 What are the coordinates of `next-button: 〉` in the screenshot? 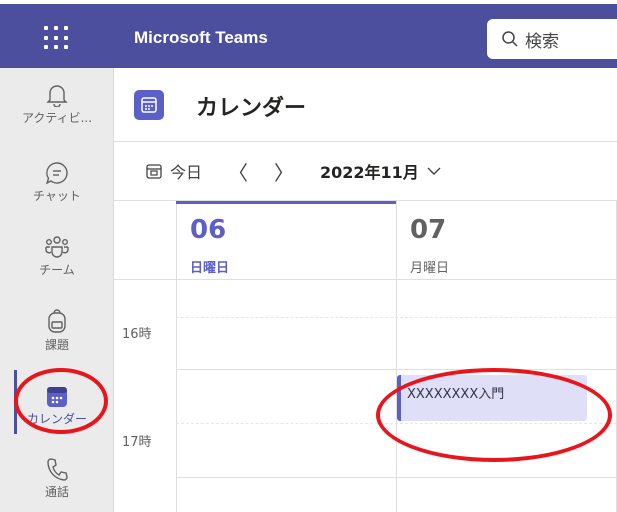 It's located at (284, 171).